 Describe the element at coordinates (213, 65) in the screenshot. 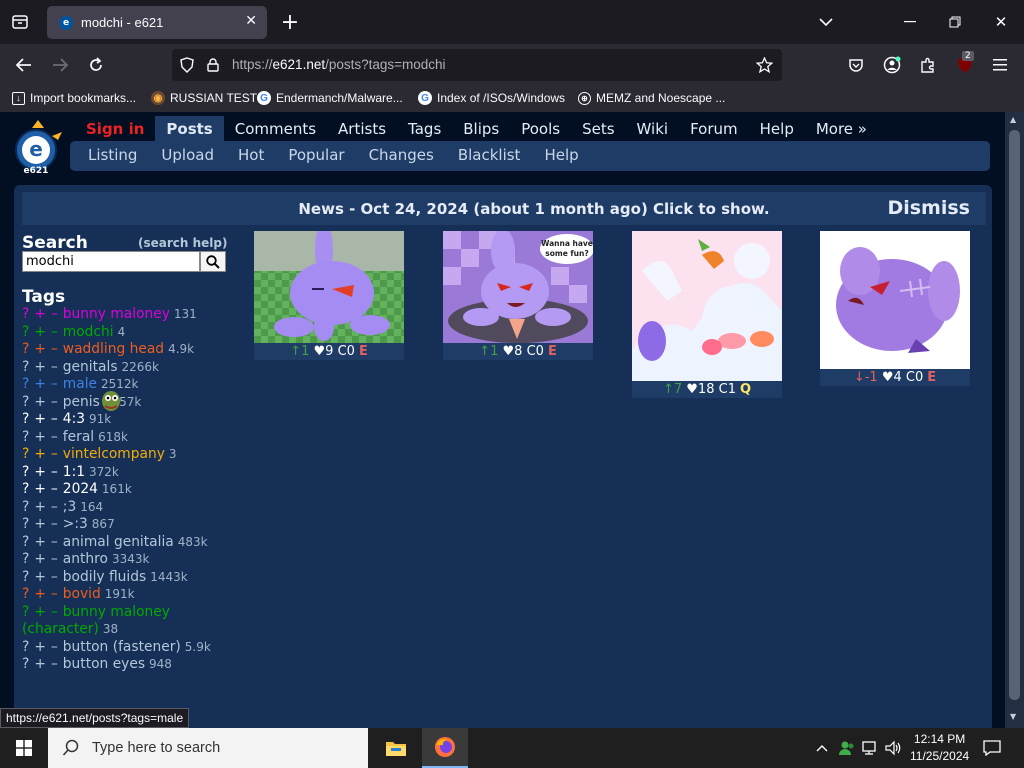

I see `lock-icon` at that location.